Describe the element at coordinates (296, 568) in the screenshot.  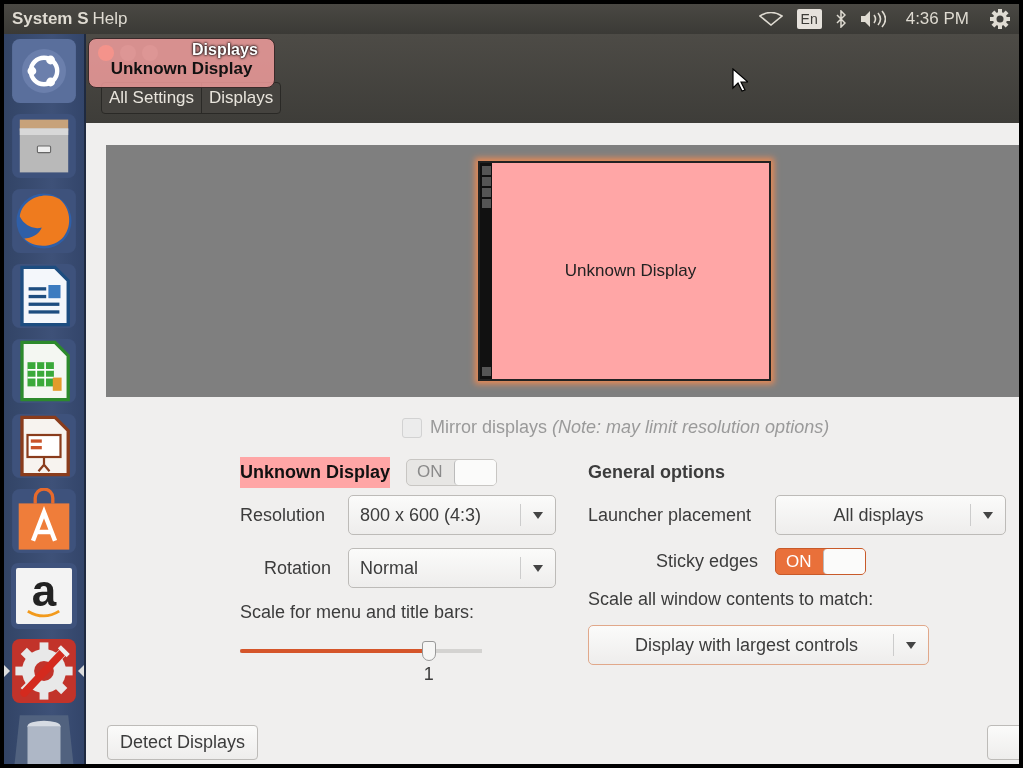
I see `rotation-label: Rotation` at that location.